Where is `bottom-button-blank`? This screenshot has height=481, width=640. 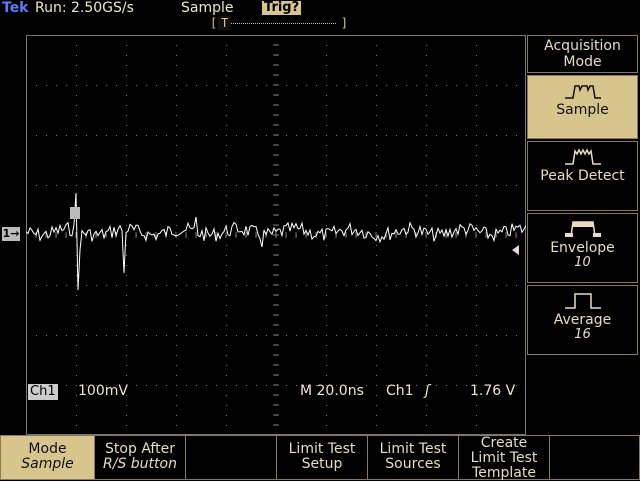
bottom-button-blank is located at coordinates (594, 457).